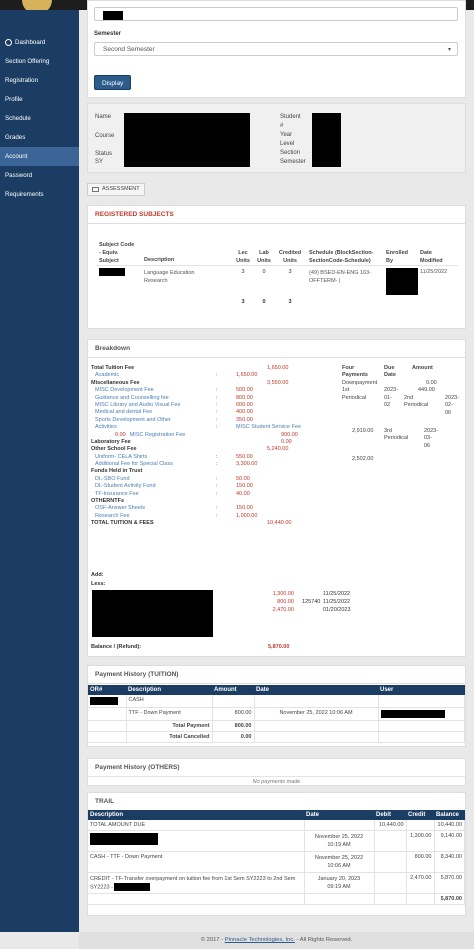  What do you see at coordinates (391, 390) in the screenshot?
I see `first-due-1: 2023-` at bounding box center [391, 390].